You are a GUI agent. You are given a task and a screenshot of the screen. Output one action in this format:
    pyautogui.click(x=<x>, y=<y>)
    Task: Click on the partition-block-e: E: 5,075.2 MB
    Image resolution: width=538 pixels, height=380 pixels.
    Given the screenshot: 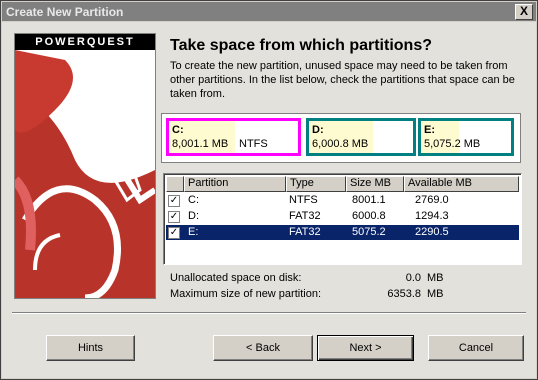 What is the action you would take?
    pyautogui.click(x=466, y=137)
    